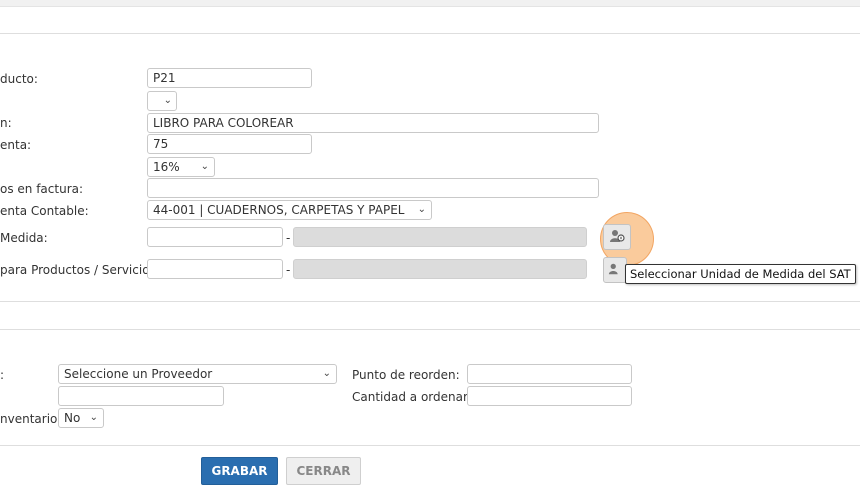  Describe the element at coordinates (162, 101) in the screenshot. I see `small-select: ⌄` at that location.